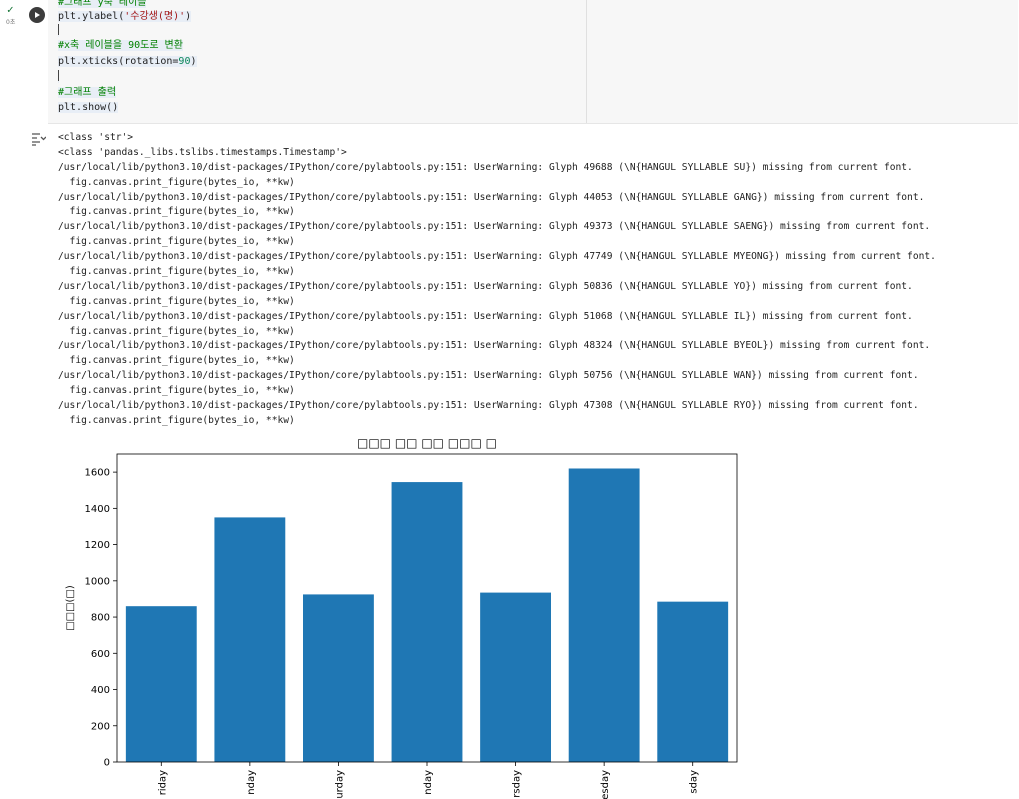 Image resolution: width=1019 pixels, height=799 pixels. Describe the element at coordinates (184, 61) in the screenshot. I see `code-argument: 90` at that location.